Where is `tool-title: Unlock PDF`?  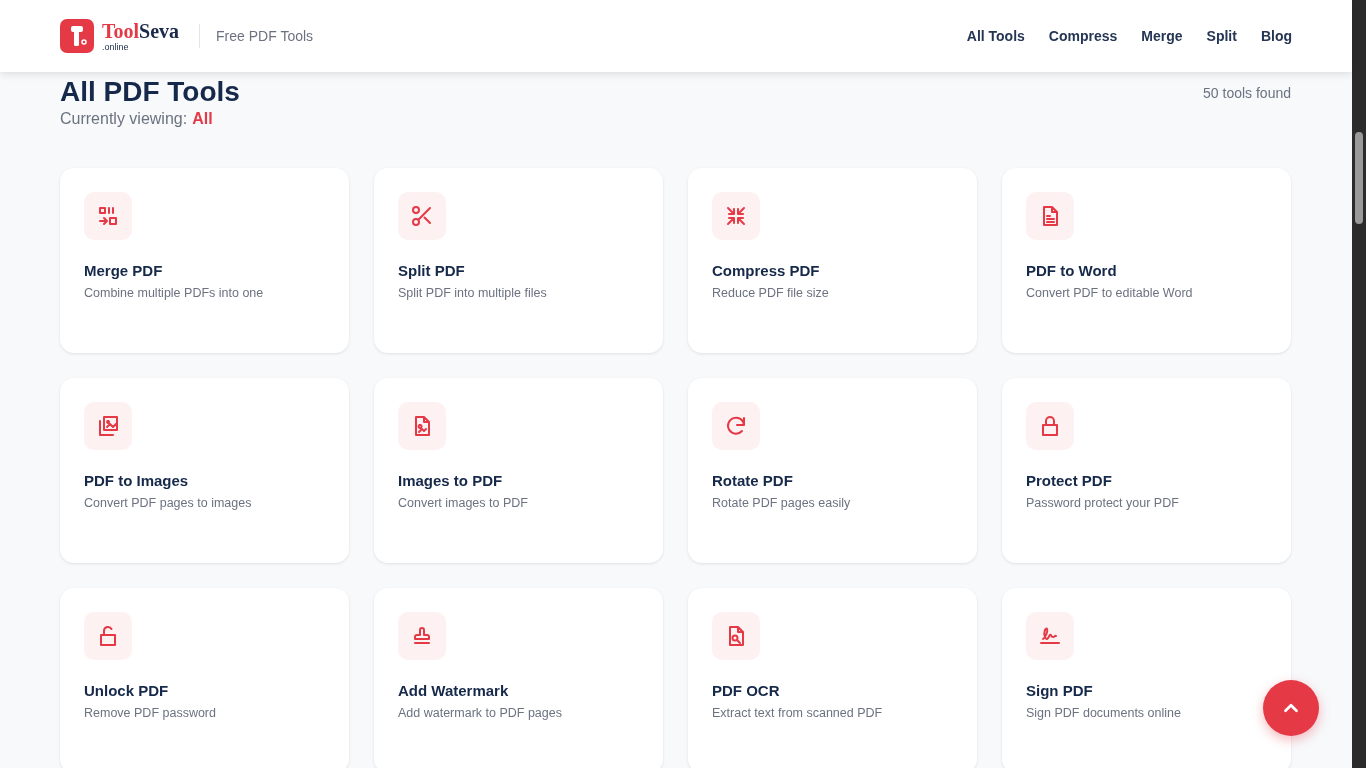 tool-title: Unlock PDF is located at coordinates (127, 690).